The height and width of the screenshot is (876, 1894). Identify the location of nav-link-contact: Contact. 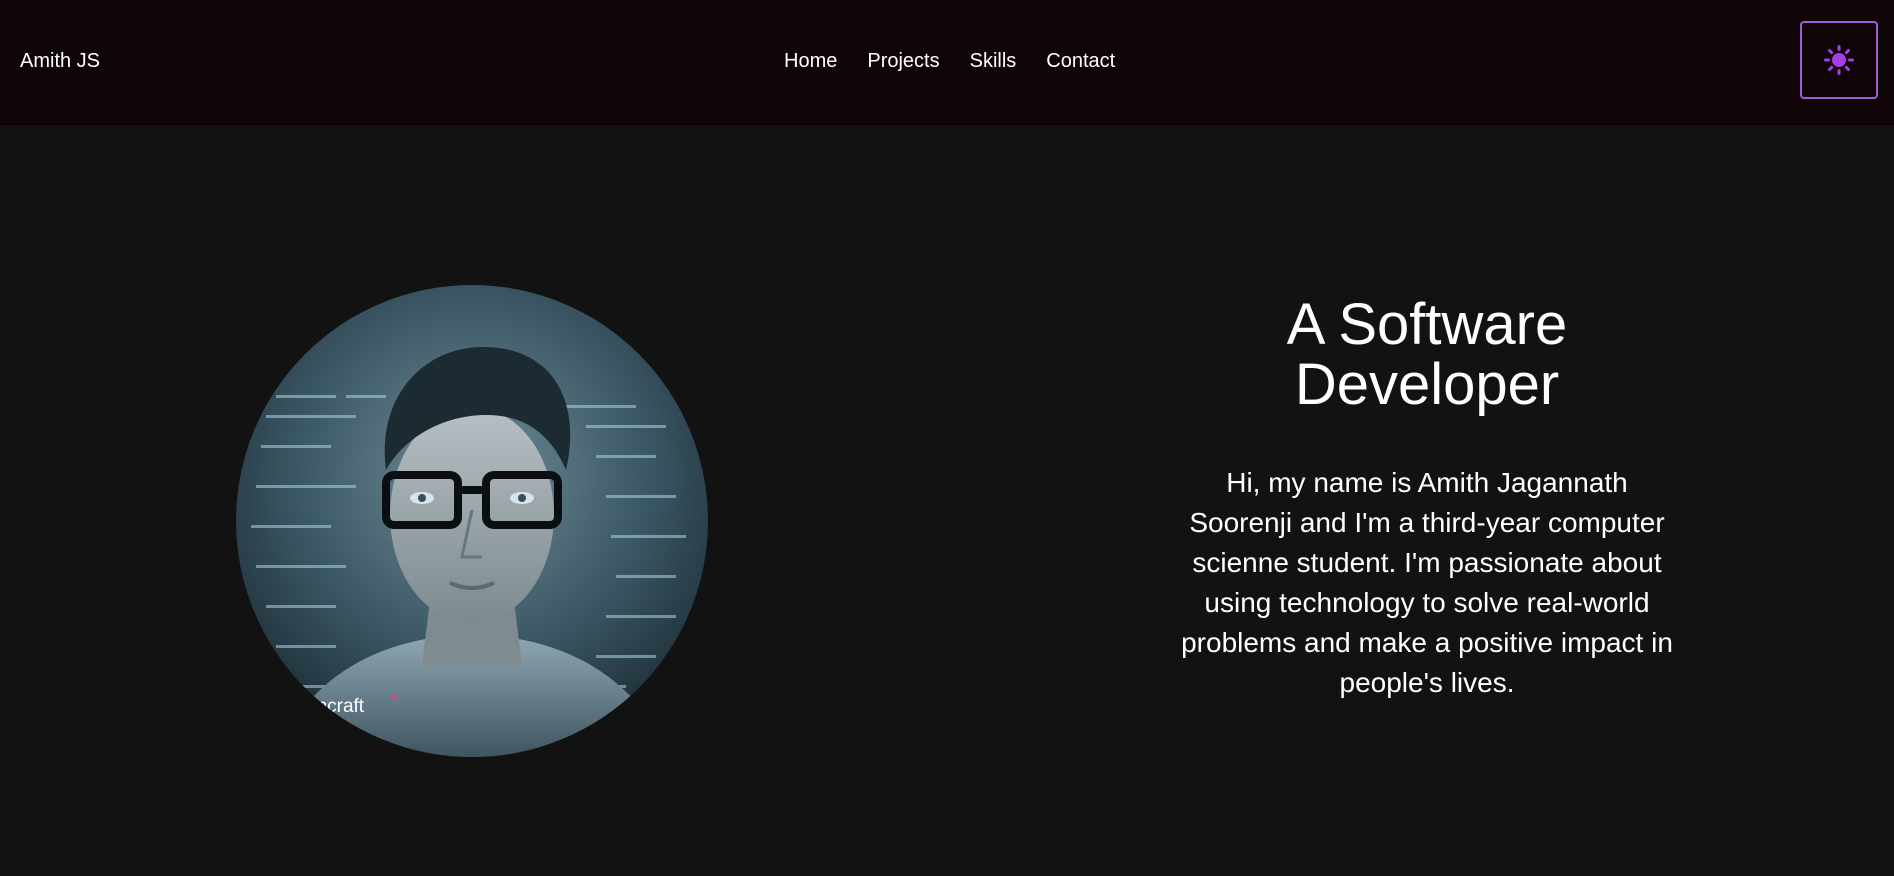
(1080, 61).